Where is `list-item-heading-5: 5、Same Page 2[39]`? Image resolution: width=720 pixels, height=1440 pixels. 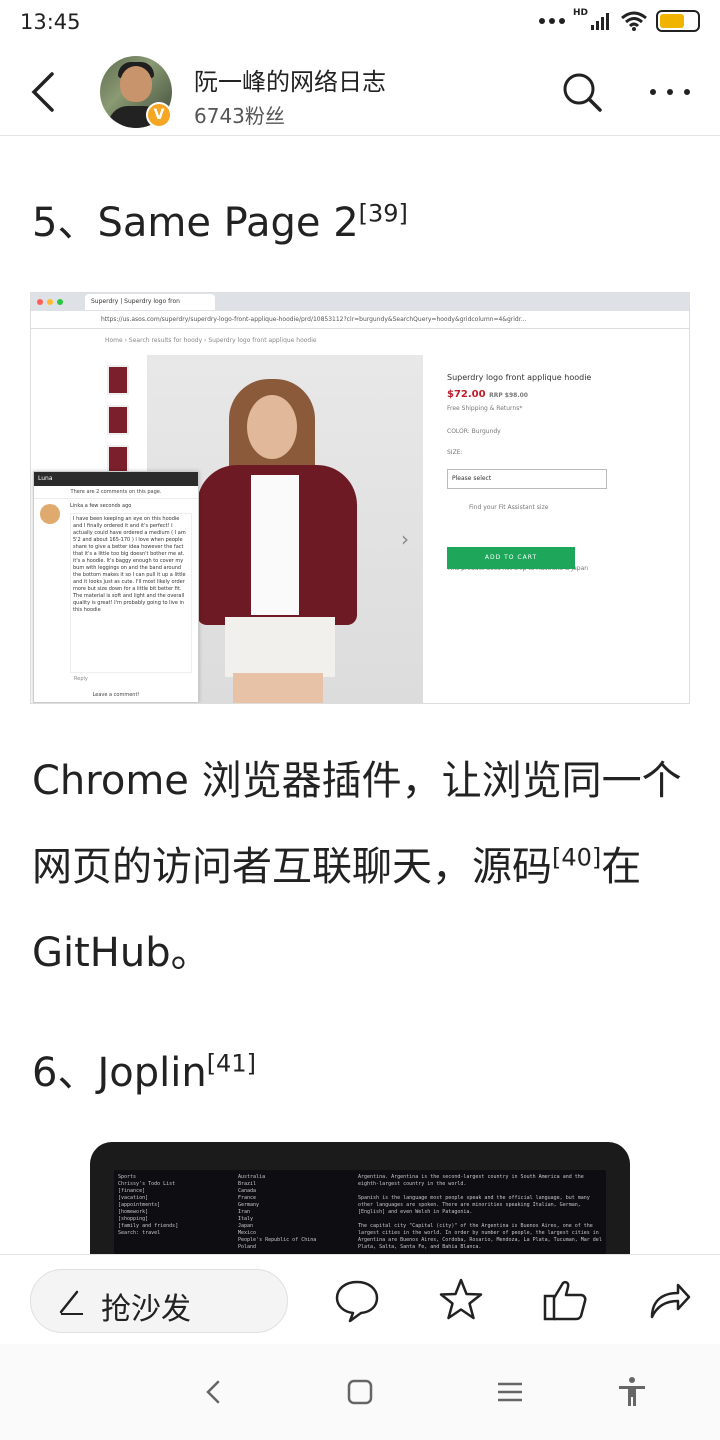
list-item-heading-5: 5、Same Page 2[39] is located at coordinates (220, 222).